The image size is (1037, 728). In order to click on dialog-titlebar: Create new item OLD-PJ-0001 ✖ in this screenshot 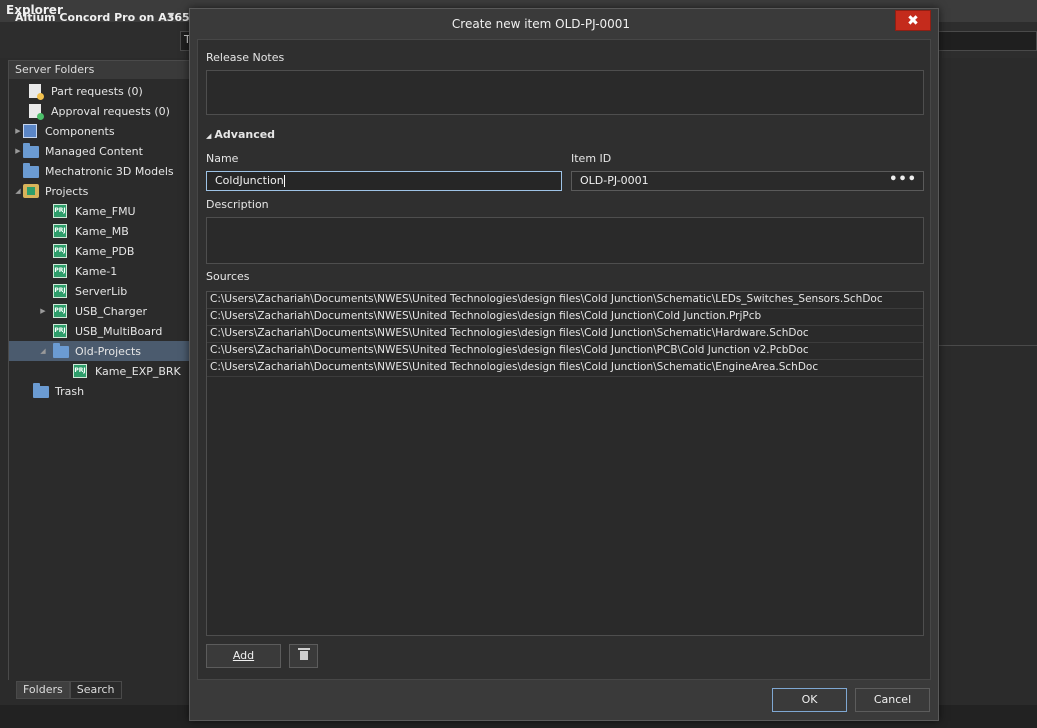, I will do `click(564, 24)`.